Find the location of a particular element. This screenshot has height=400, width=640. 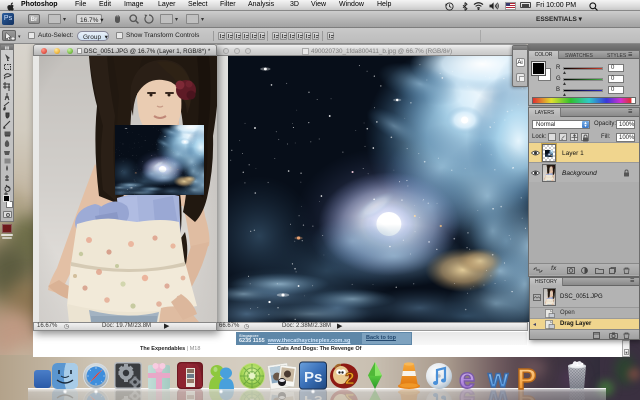

svg-text: w is located at coordinates (498, 392).